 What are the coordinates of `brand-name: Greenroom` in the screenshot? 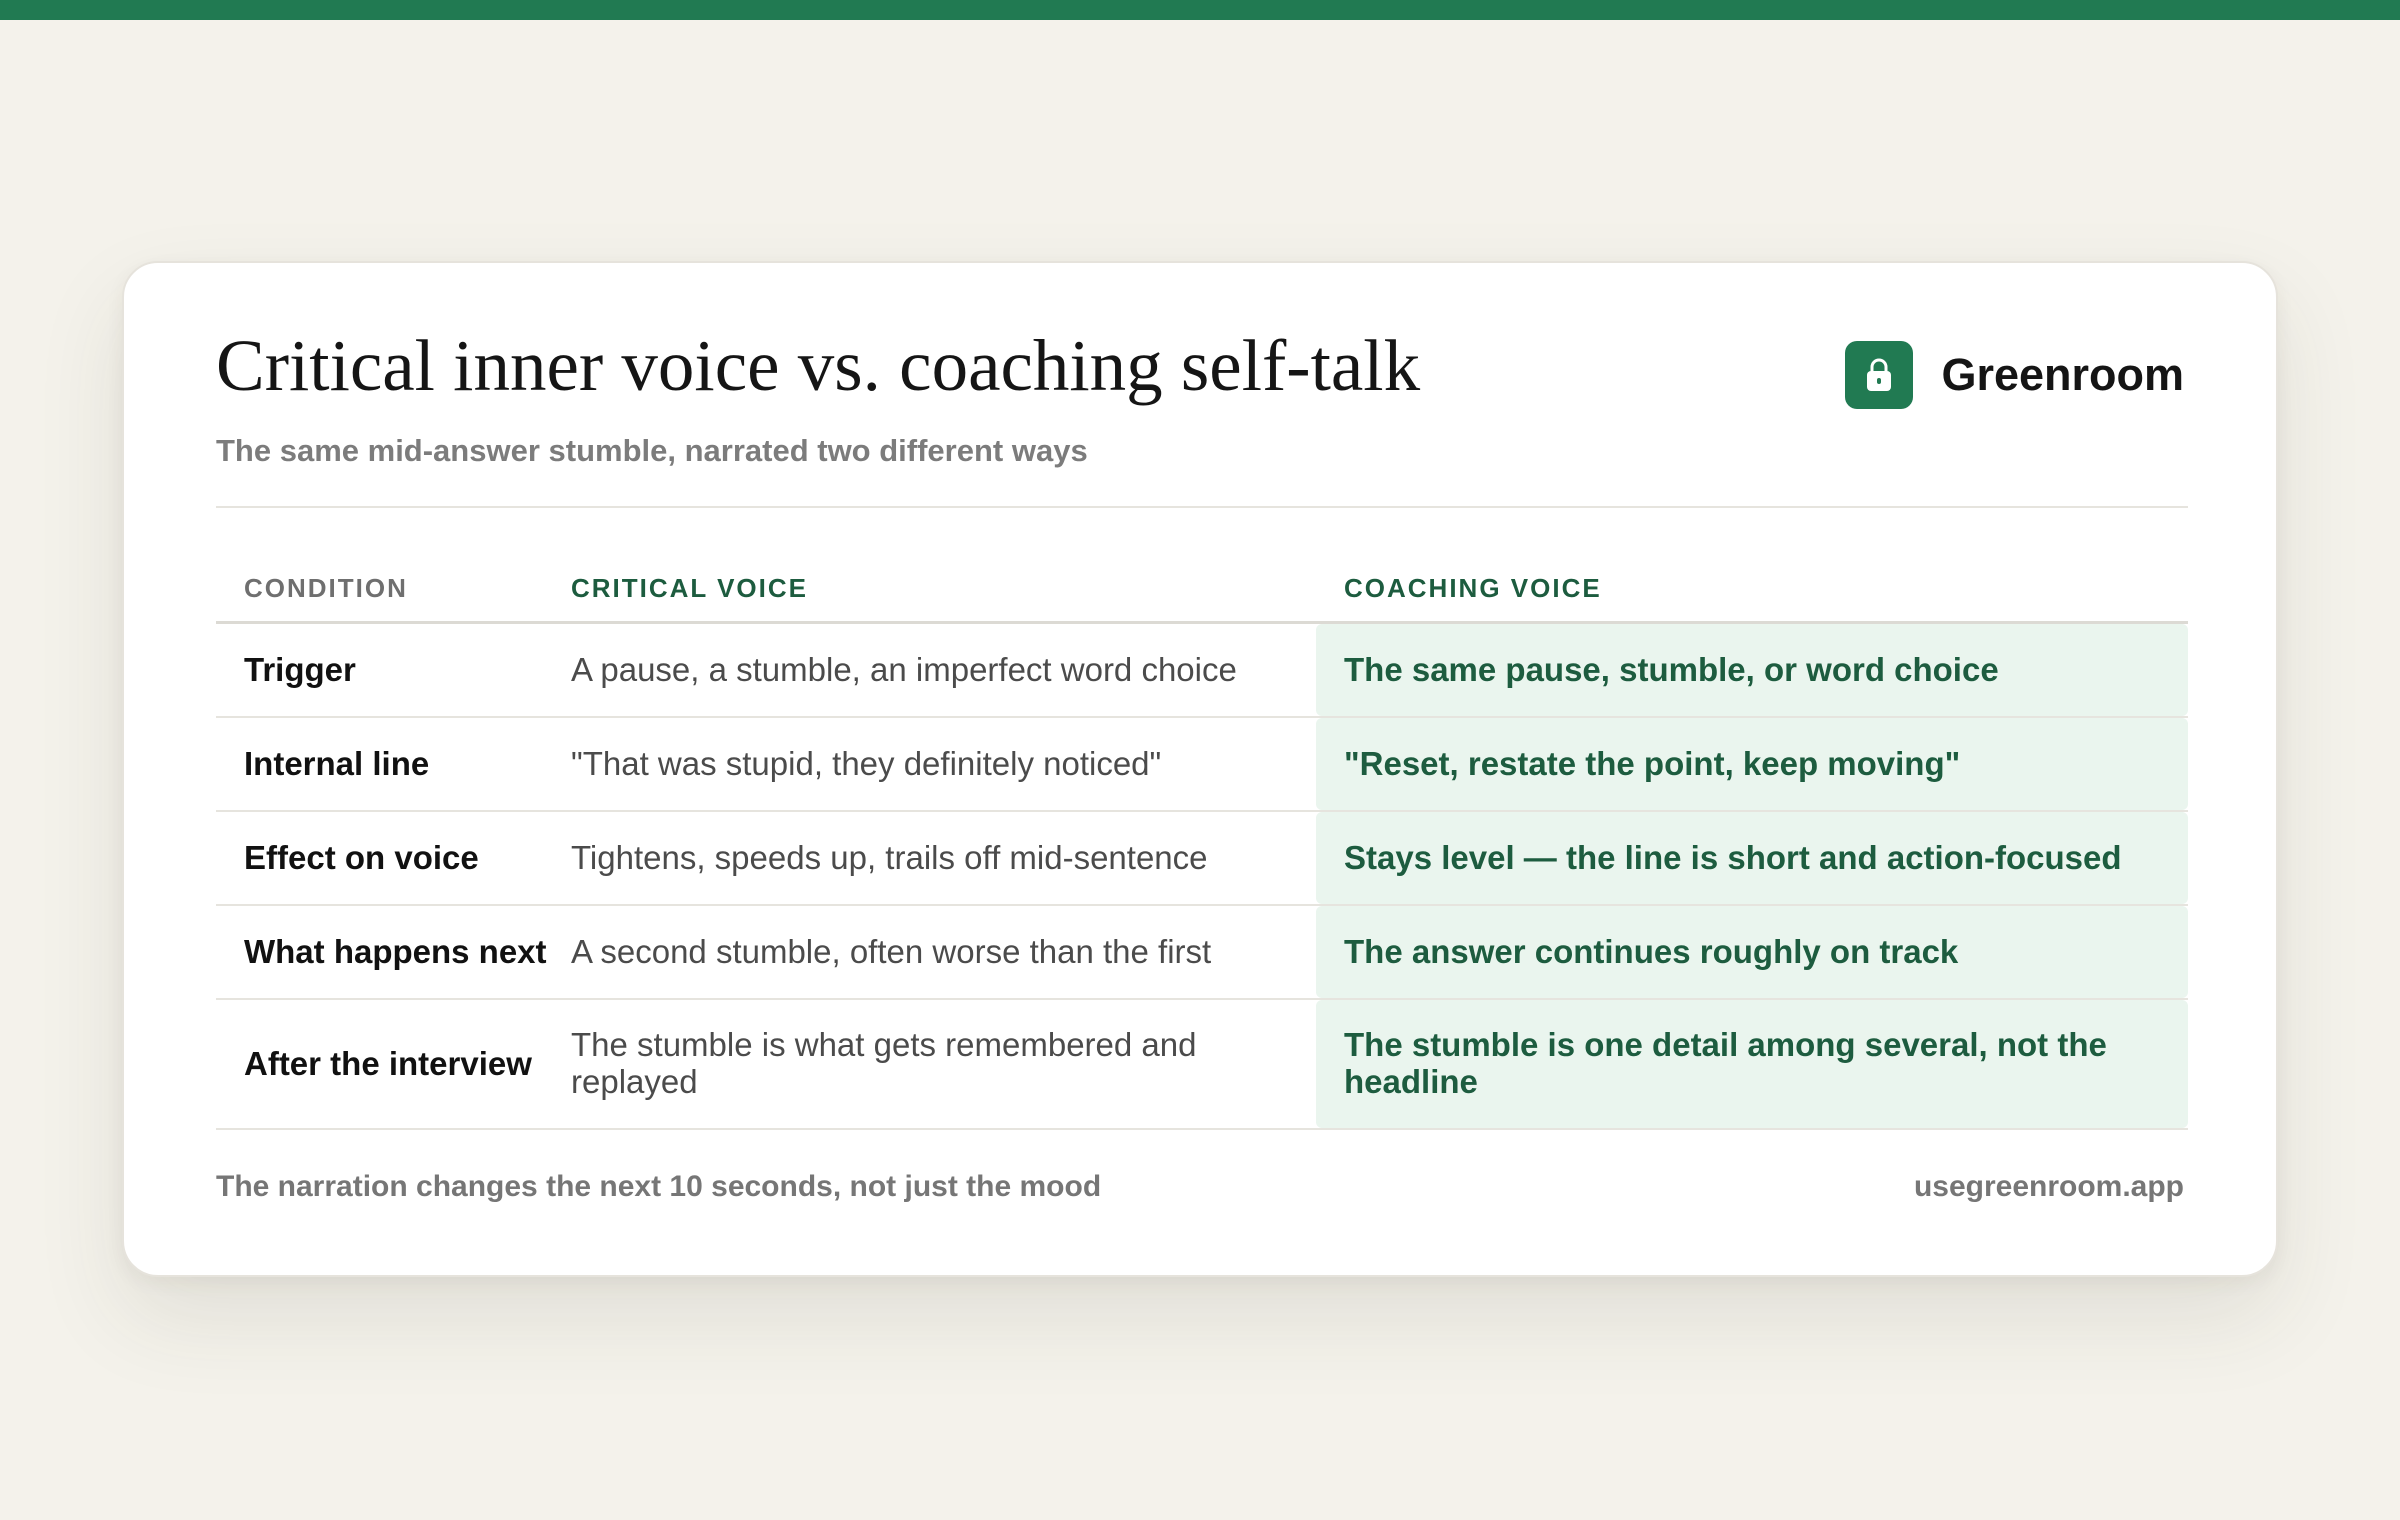 It's located at (2062, 374).